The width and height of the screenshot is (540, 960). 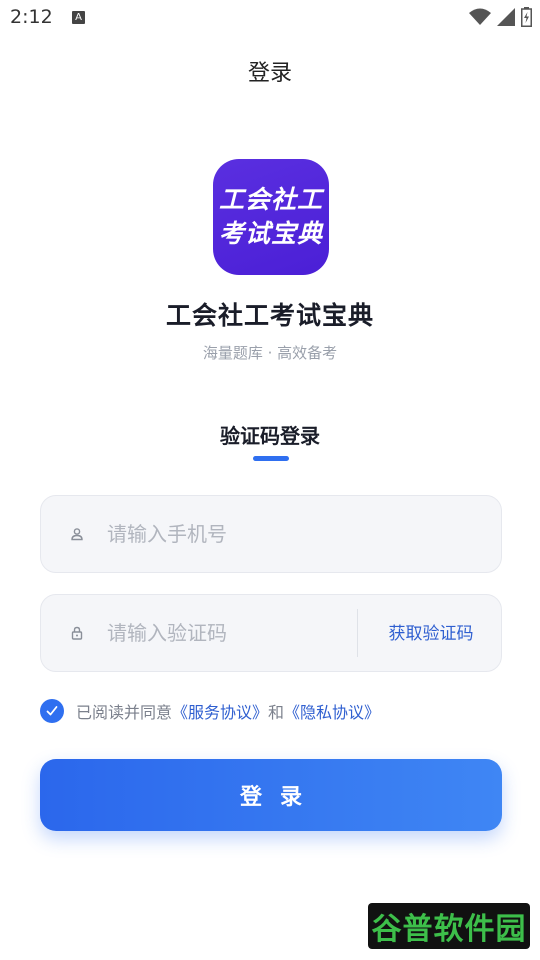 I want to click on app-name: 工会社工考试宝典, so click(x=269, y=315).